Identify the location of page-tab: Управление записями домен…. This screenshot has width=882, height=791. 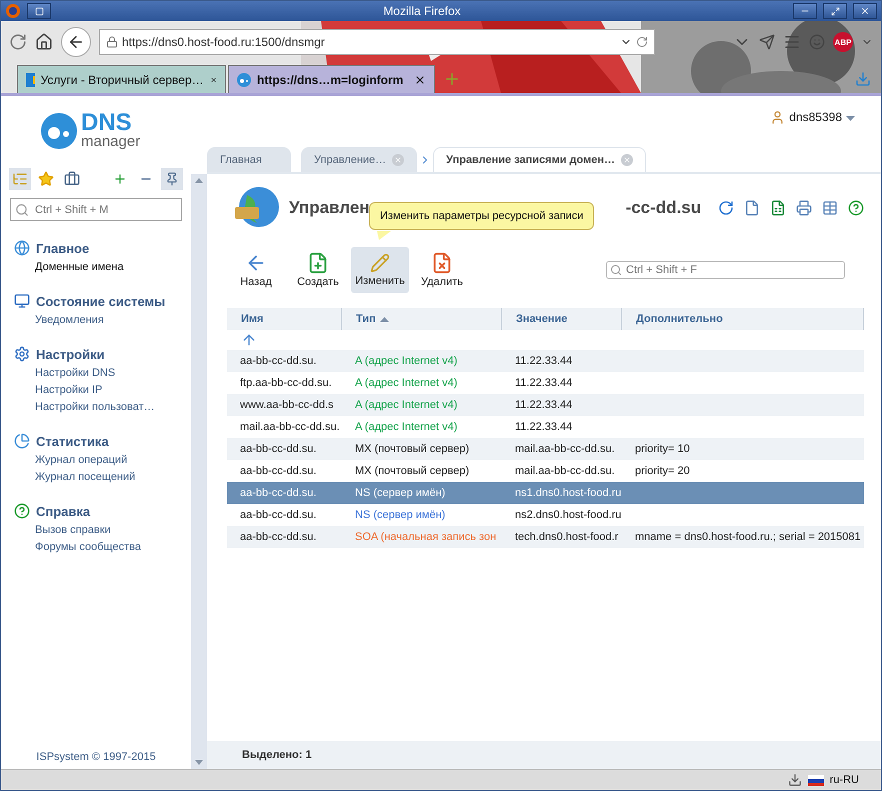
(539, 159).